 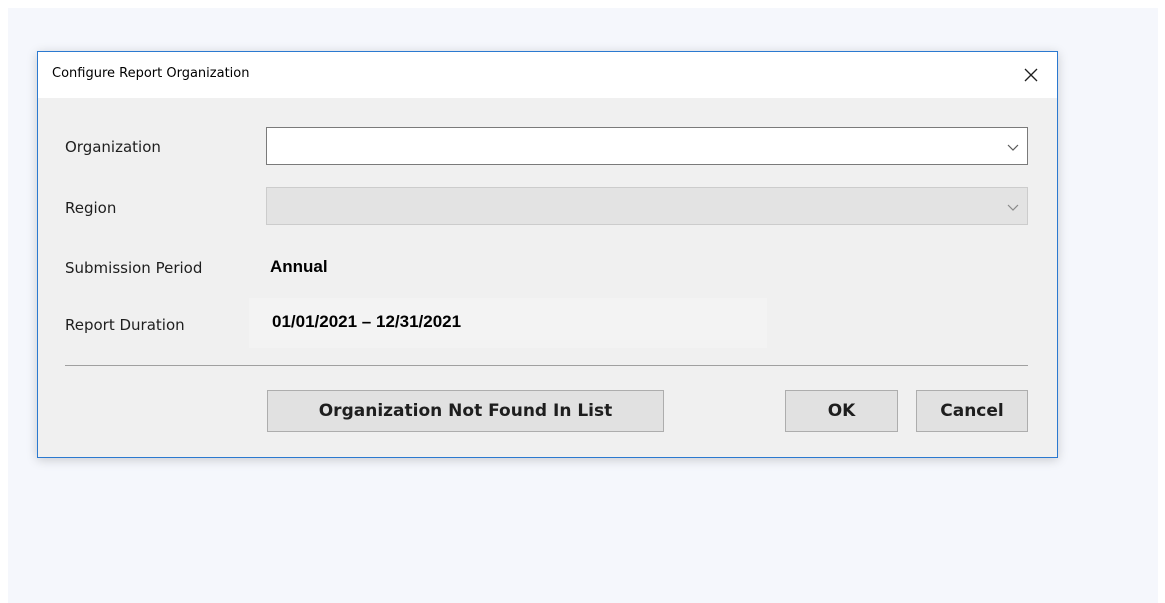 What do you see at coordinates (125, 325) in the screenshot?
I see `report-duration-label: Report Duration` at bounding box center [125, 325].